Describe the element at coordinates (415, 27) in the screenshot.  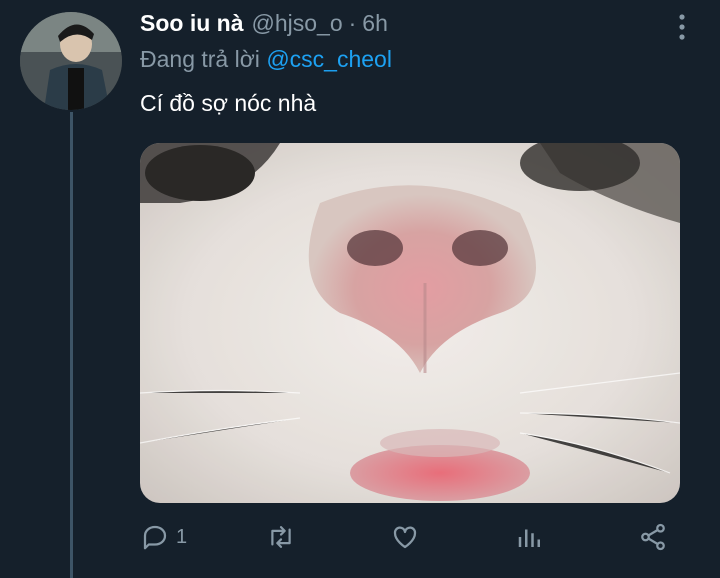
I see `tweet-header: Soo iu nà @hjso_o · 6h` at that location.